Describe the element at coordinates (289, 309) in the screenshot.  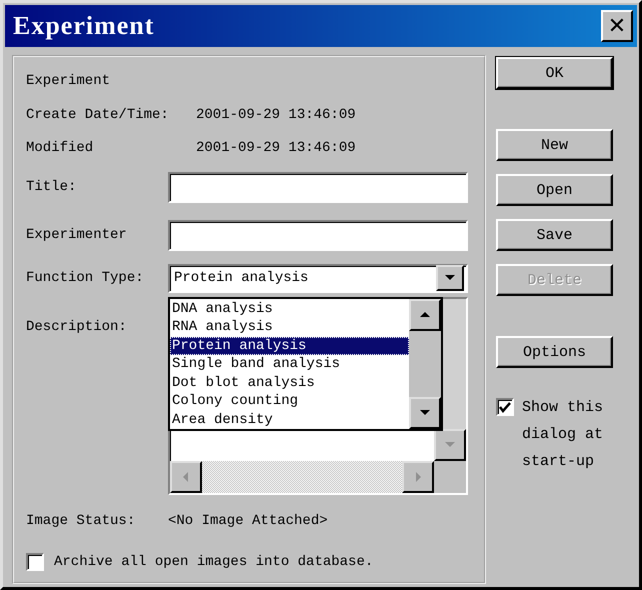
I see `dropdown-option: DNA analysis` at that location.